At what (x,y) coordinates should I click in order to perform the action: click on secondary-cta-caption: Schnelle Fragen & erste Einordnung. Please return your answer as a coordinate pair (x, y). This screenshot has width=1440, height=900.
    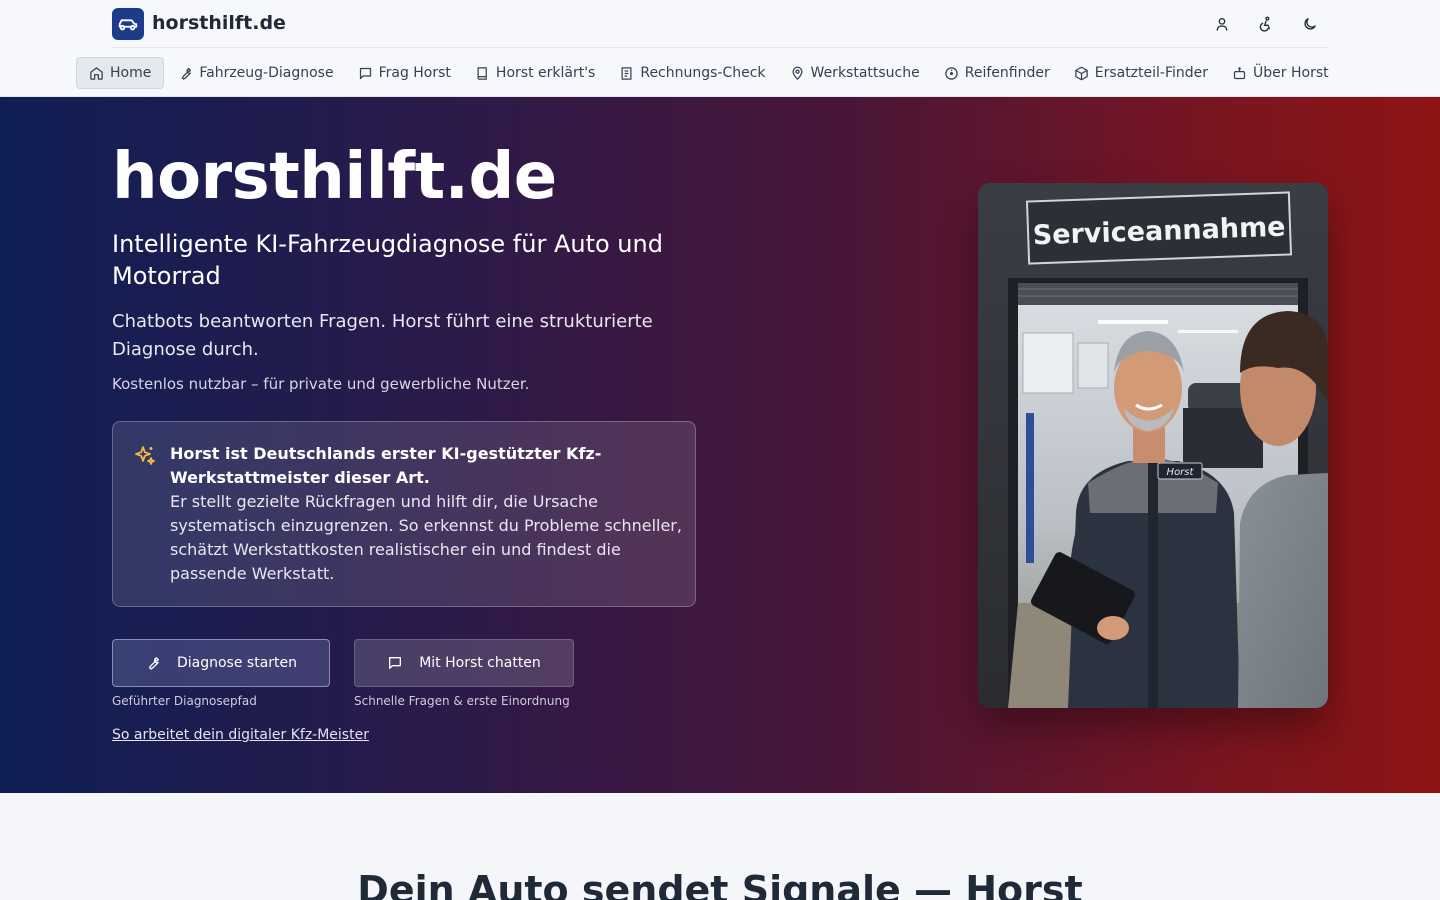
    Looking at the image, I should click on (462, 701).